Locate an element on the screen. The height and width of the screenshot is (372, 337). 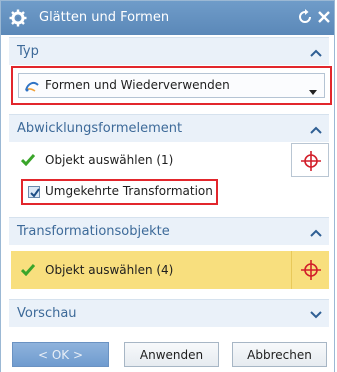
section-label-typ: Typ is located at coordinates (28, 51).